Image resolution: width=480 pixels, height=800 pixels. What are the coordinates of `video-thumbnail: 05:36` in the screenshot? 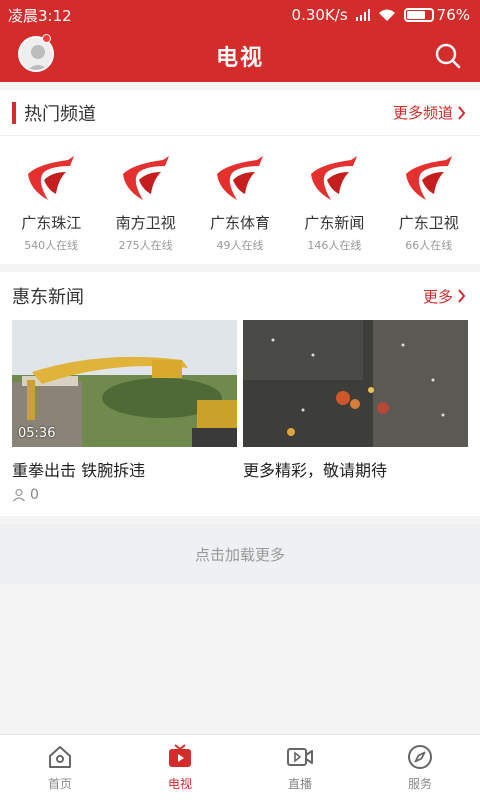 It's located at (124, 383).